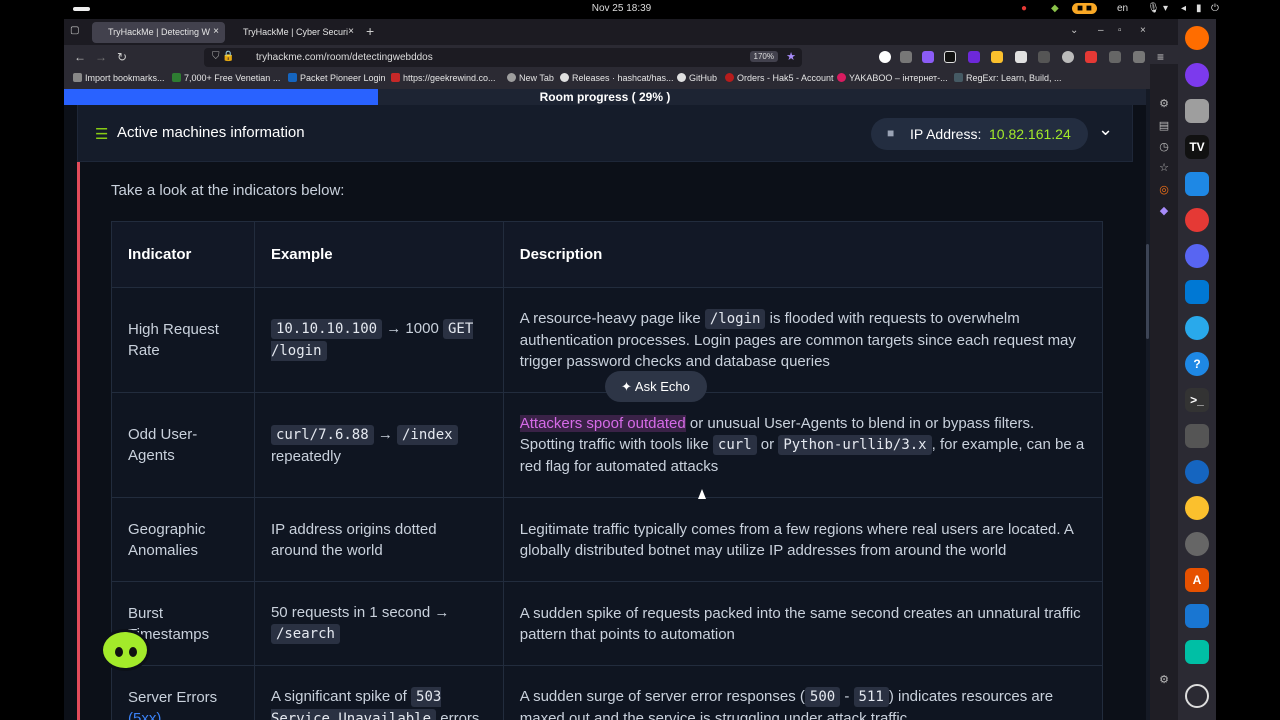 The width and height of the screenshot is (1280, 720). What do you see at coordinates (1164, 190) in the screenshot?
I see `sidebar-extension-icon: ◎` at bounding box center [1164, 190].